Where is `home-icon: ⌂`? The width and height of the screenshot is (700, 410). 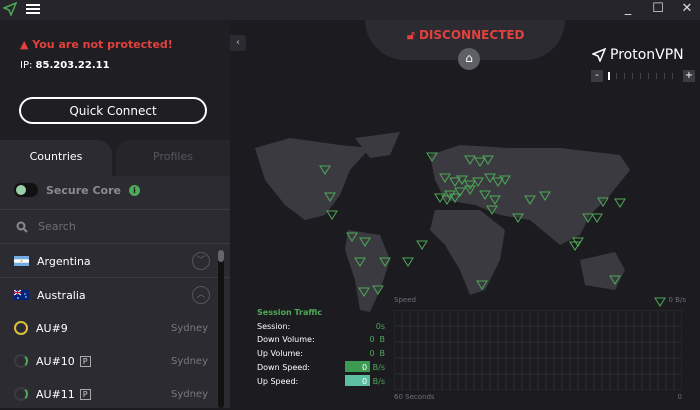 home-icon: ⌂ is located at coordinates (469, 58).